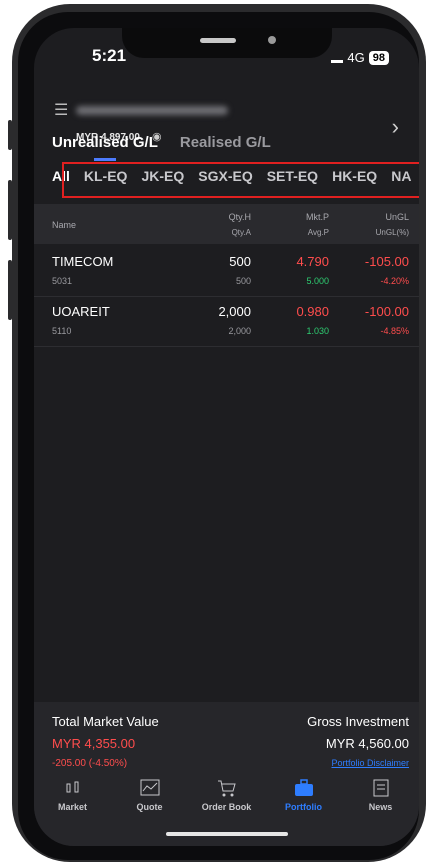 This screenshot has width=438, height=868. Describe the element at coordinates (105, 159) in the screenshot. I see `active-tab-indicator` at that location.